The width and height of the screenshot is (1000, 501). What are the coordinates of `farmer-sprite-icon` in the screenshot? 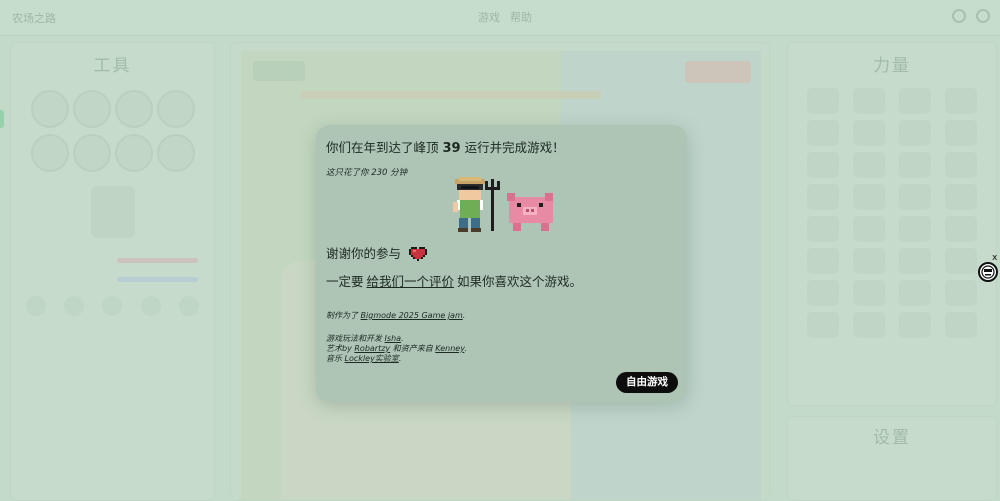 It's located at (476, 204).